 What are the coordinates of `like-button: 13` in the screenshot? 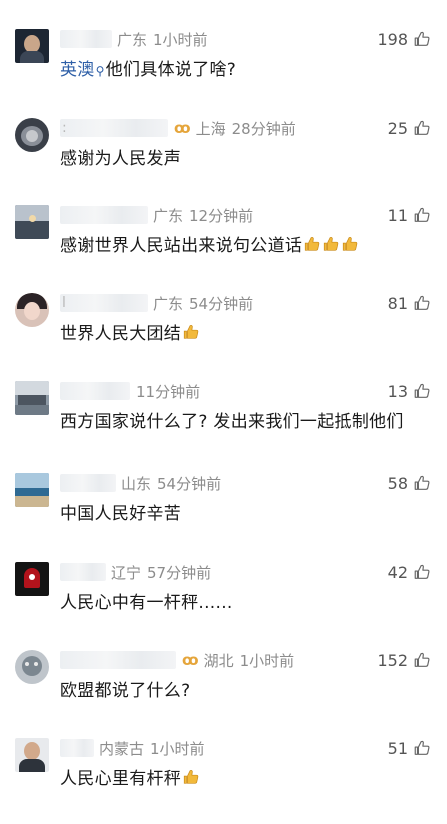 It's located at (409, 391).